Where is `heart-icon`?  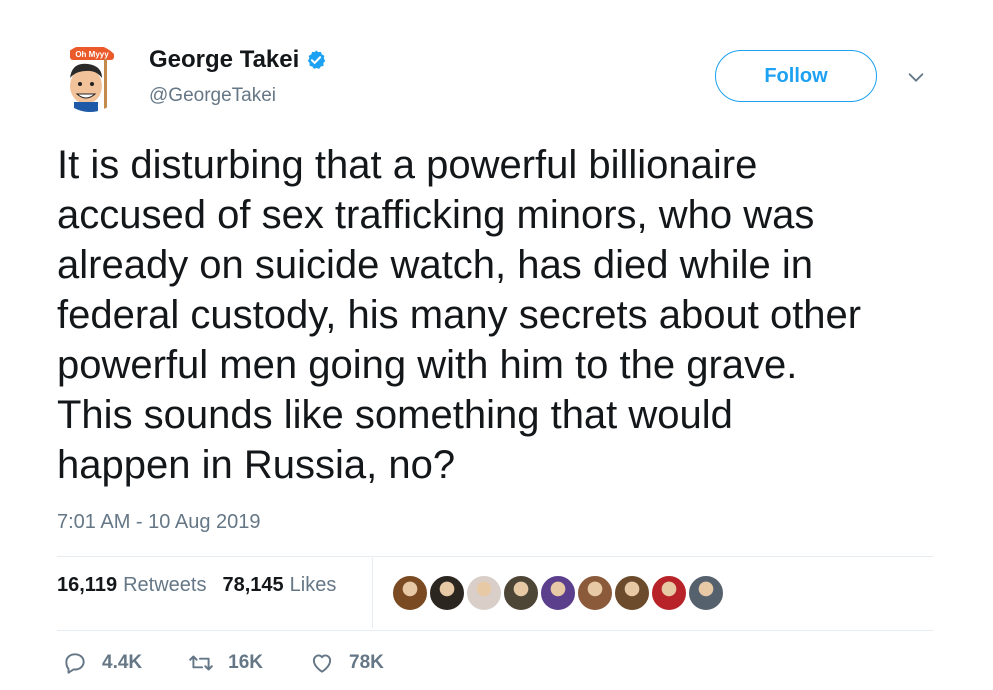
heart-icon is located at coordinates (322, 663).